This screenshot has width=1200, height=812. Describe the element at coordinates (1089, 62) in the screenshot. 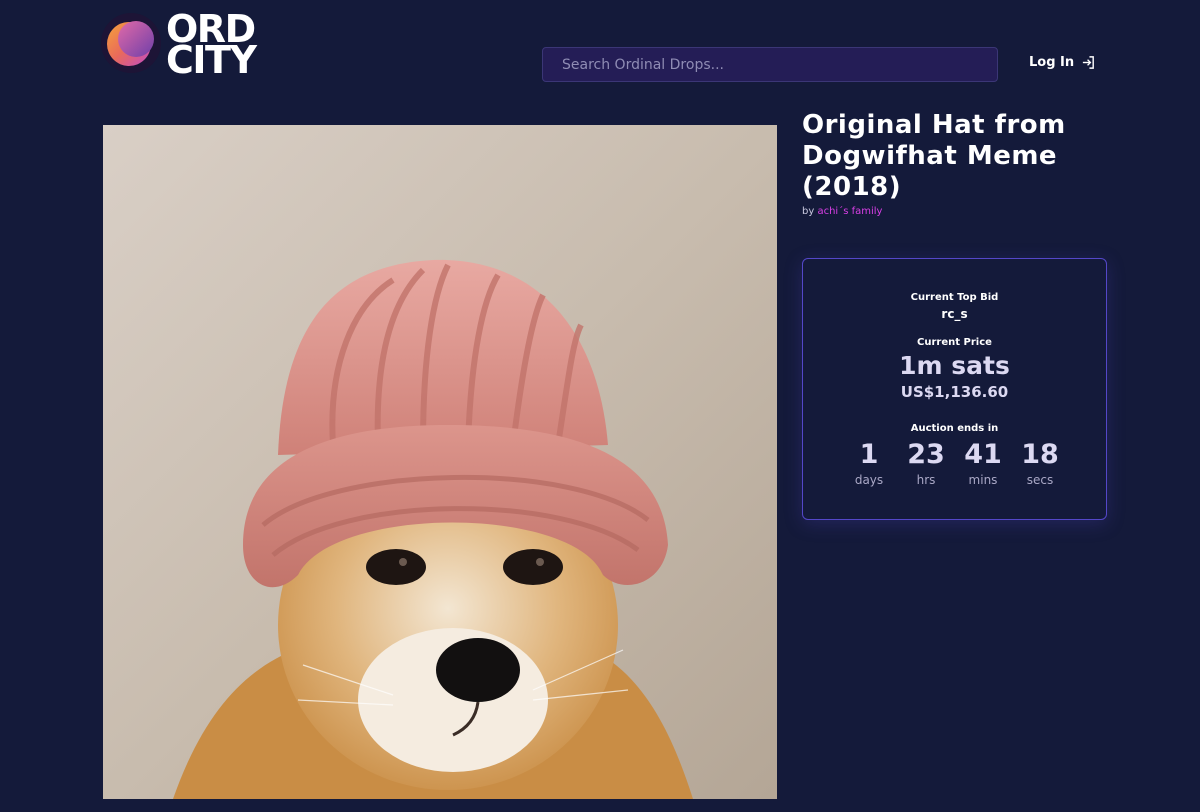

I see `sign-in-icon` at that location.